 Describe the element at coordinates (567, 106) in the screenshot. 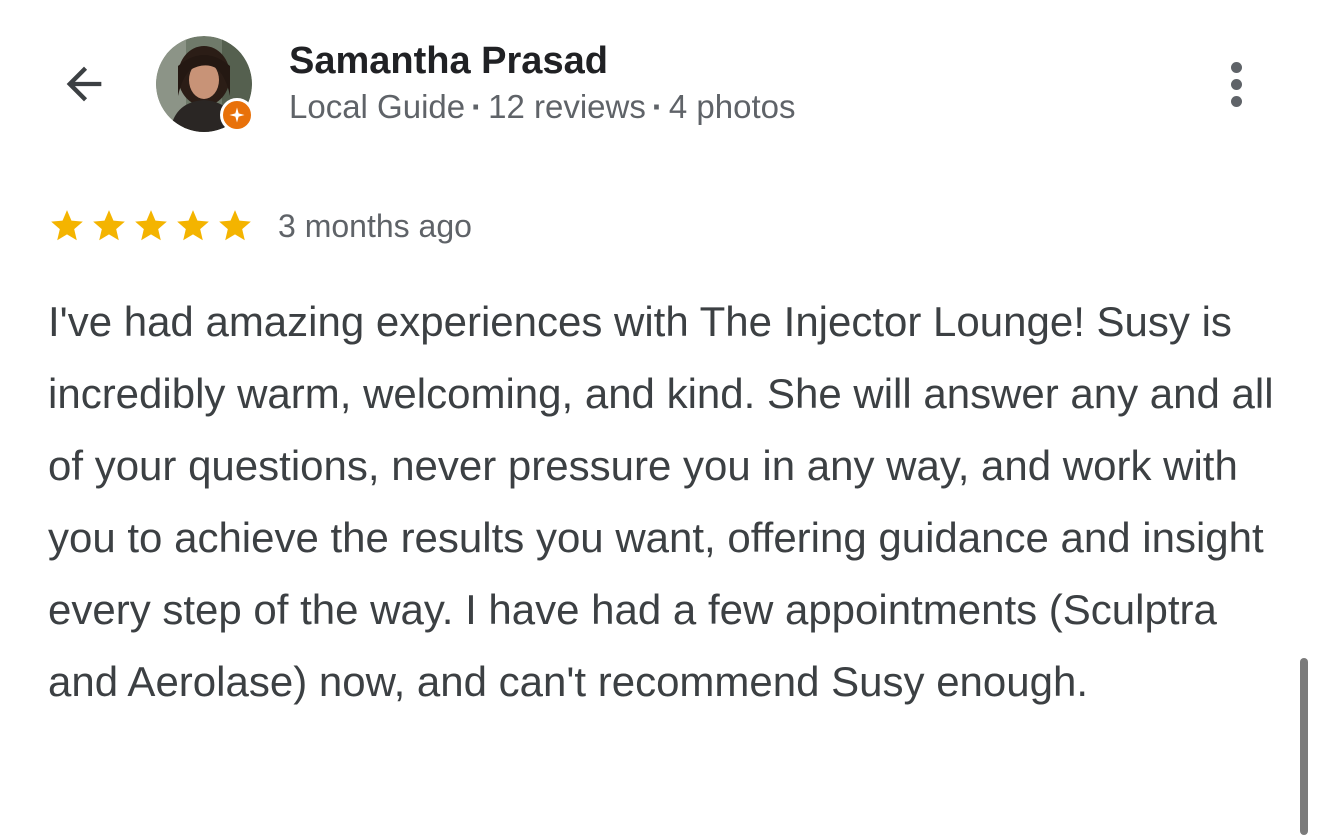

I see `review-count: 12 reviews` at that location.